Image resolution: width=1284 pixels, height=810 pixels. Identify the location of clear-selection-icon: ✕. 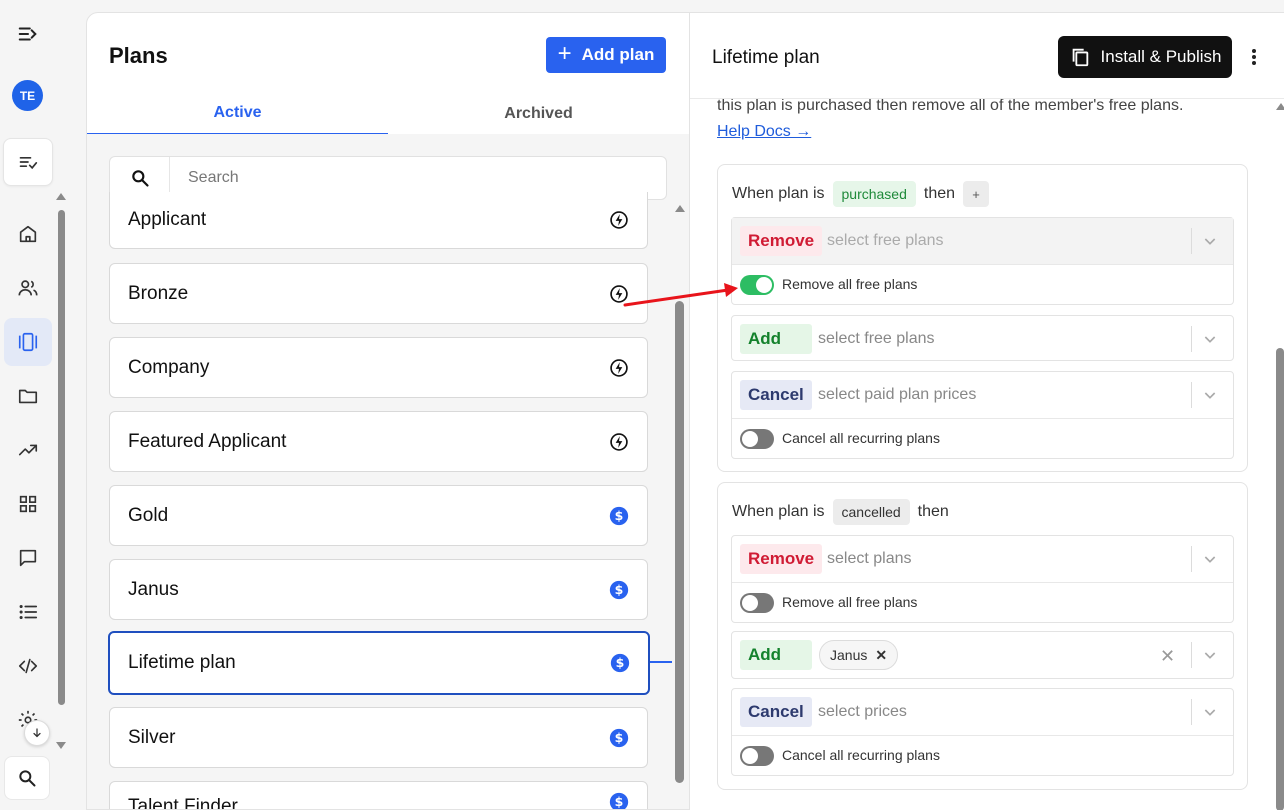
(1167, 656).